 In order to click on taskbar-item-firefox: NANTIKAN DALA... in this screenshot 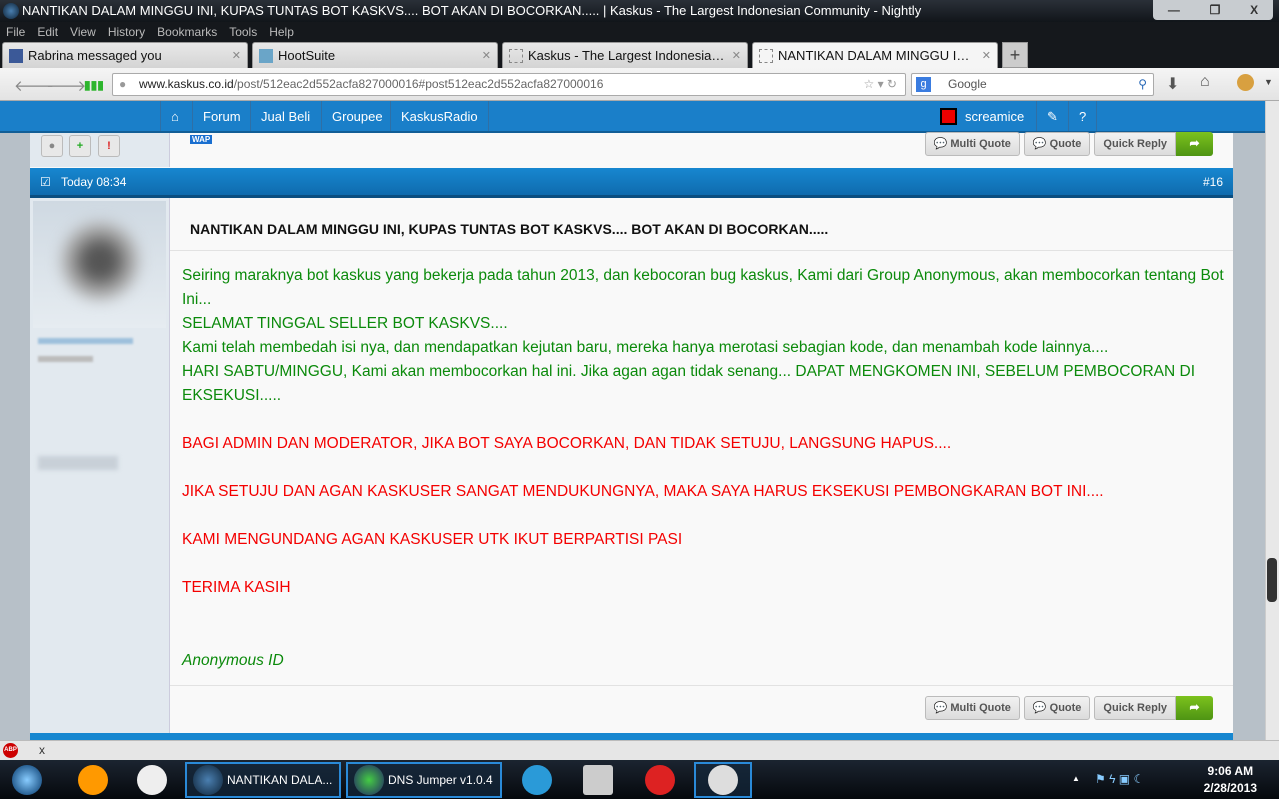, I will do `click(263, 780)`.